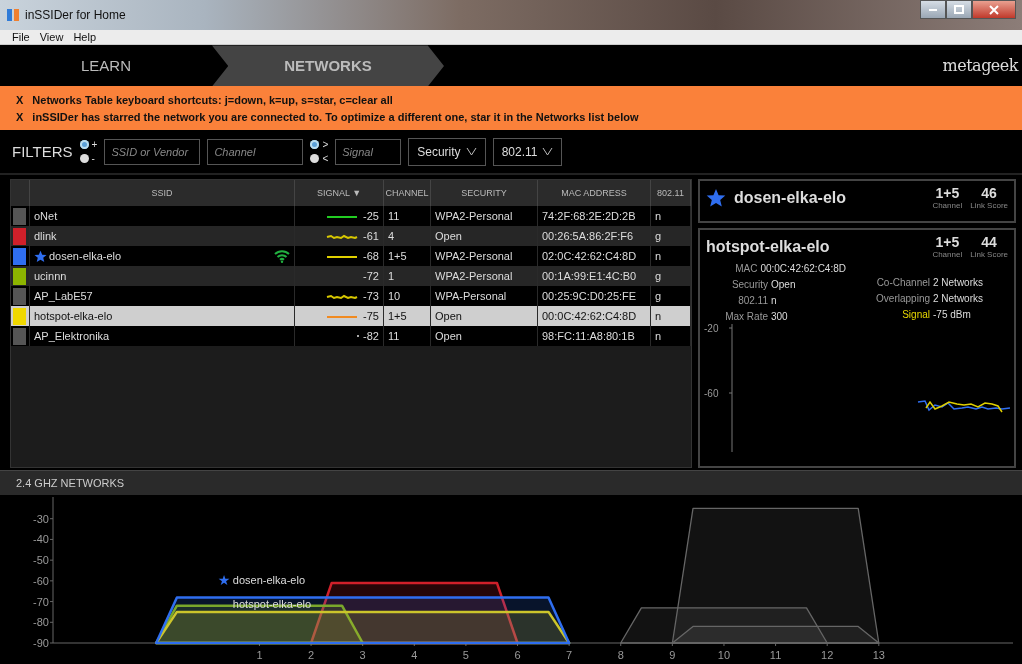 The height and width of the screenshot is (664, 1022). I want to click on signal-value: -68, so click(371, 256).